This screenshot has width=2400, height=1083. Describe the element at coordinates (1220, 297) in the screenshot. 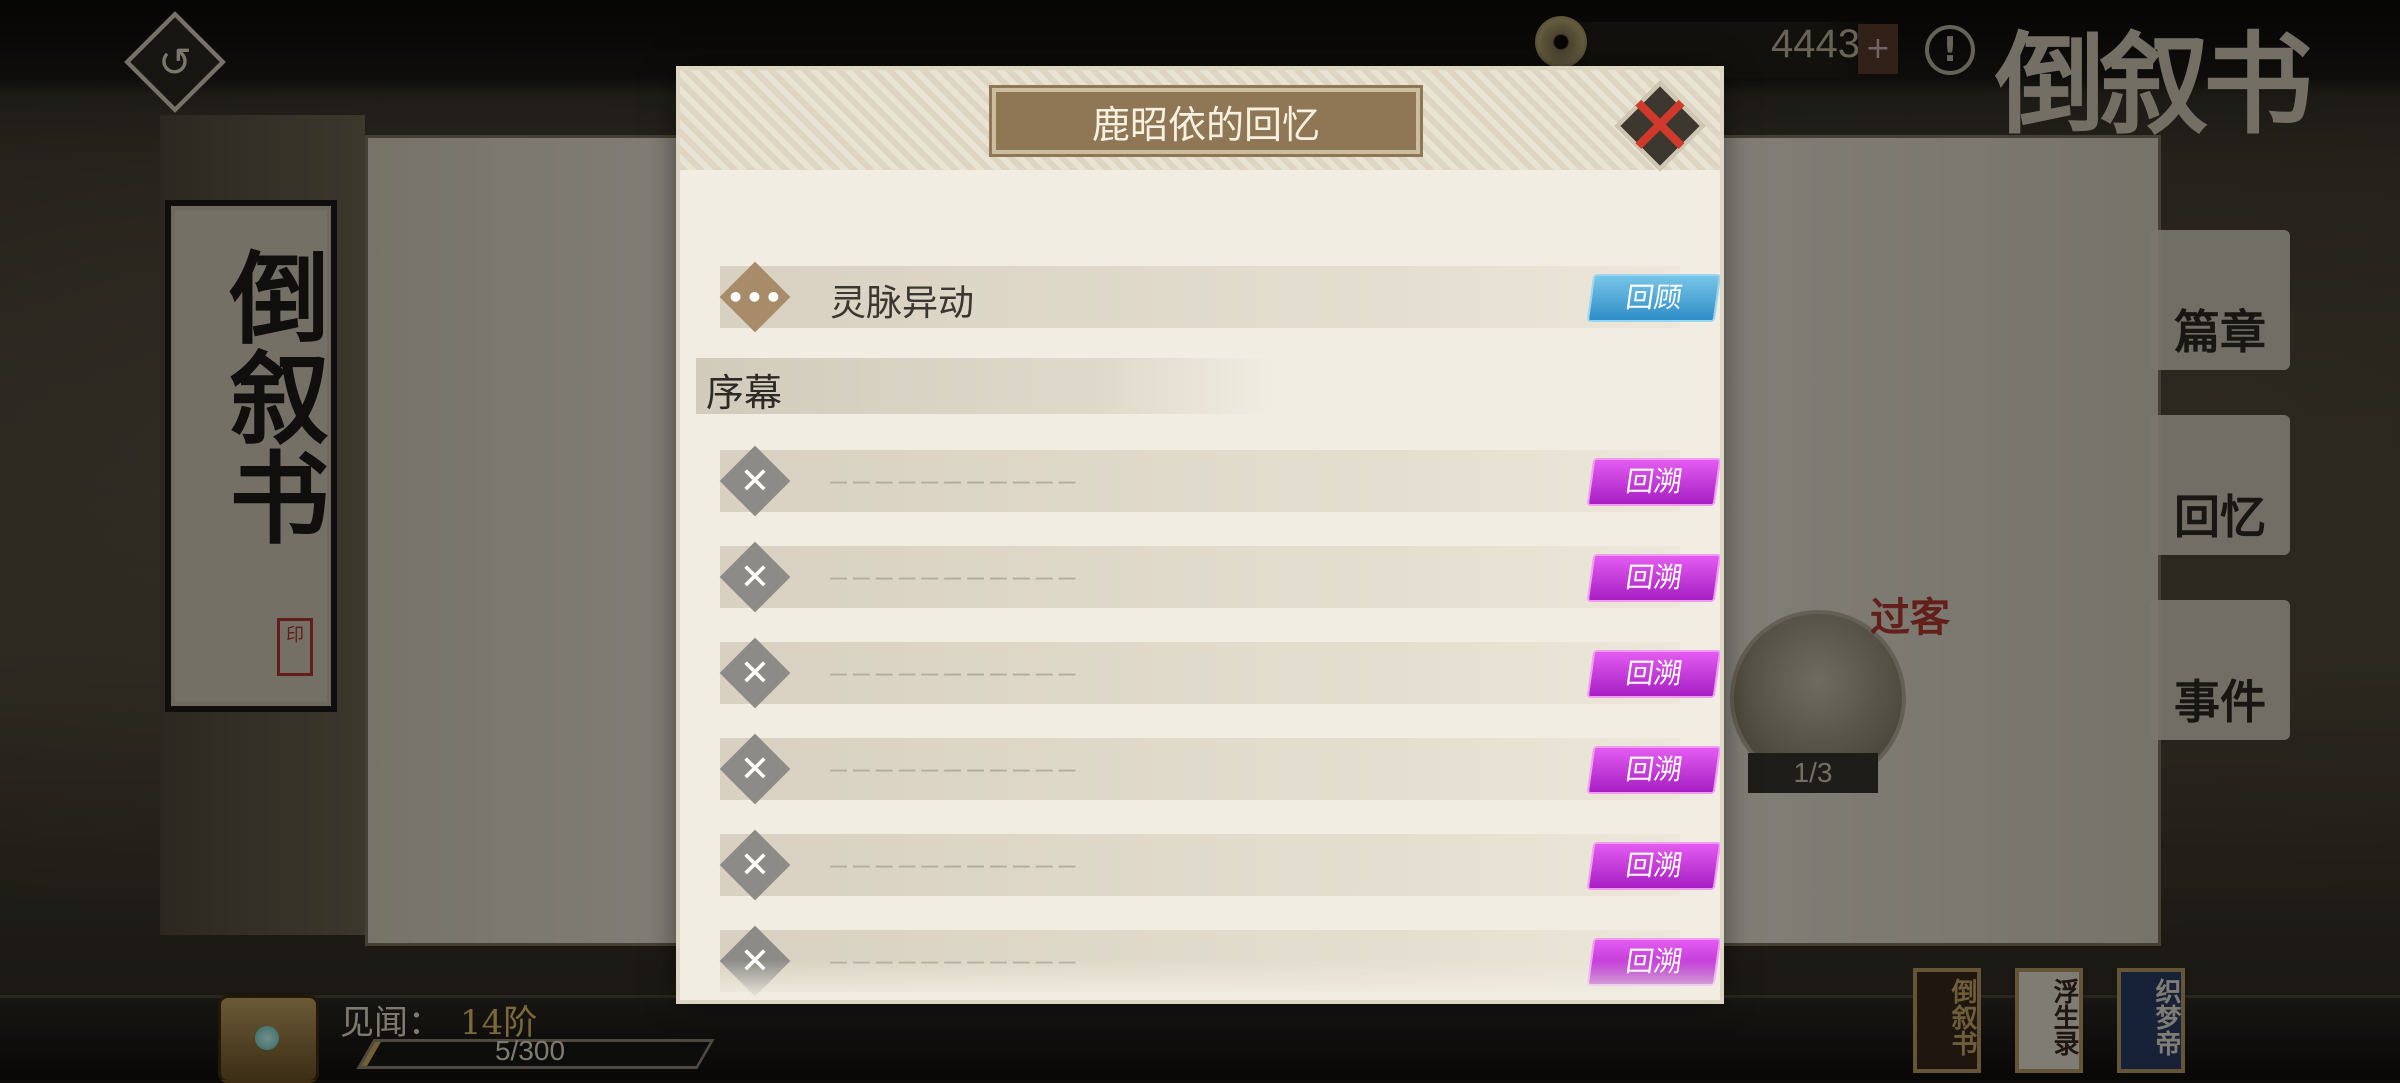

I see `memory-item-unlocked: ••• 灵脉异动 回顾` at that location.